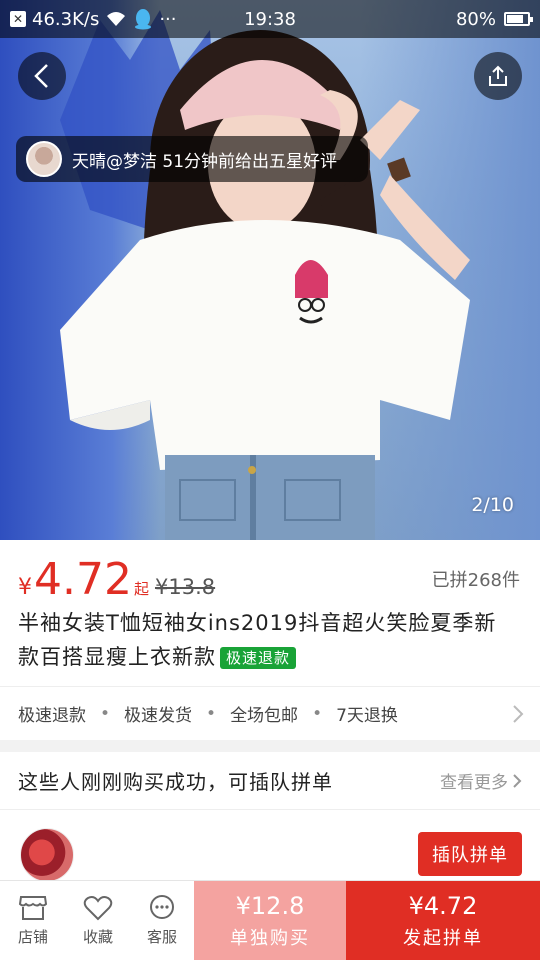 This screenshot has width=540, height=960. What do you see at coordinates (47, 855) in the screenshot?
I see `member-avatar` at bounding box center [47, 855].